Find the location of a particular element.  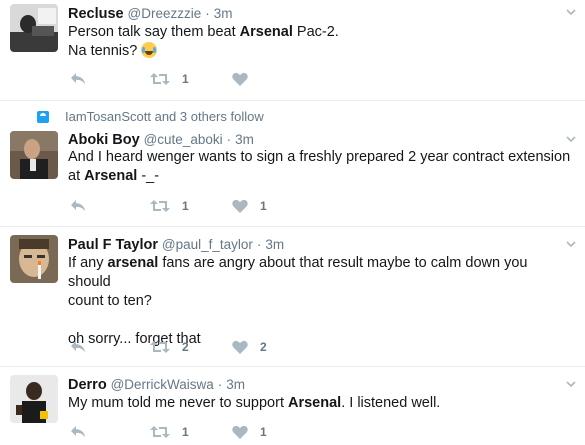

text-segment: Person talk say them beat is located at coordinates (154, 32).